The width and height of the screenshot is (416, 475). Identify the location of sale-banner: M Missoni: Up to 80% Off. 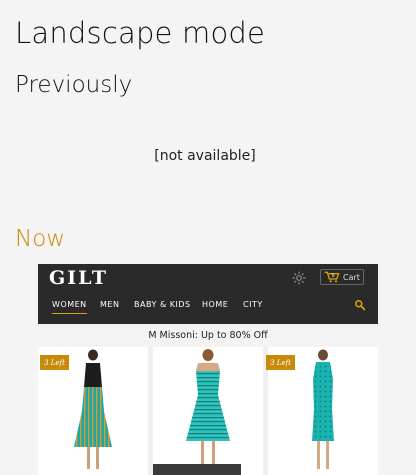
(208, 335).